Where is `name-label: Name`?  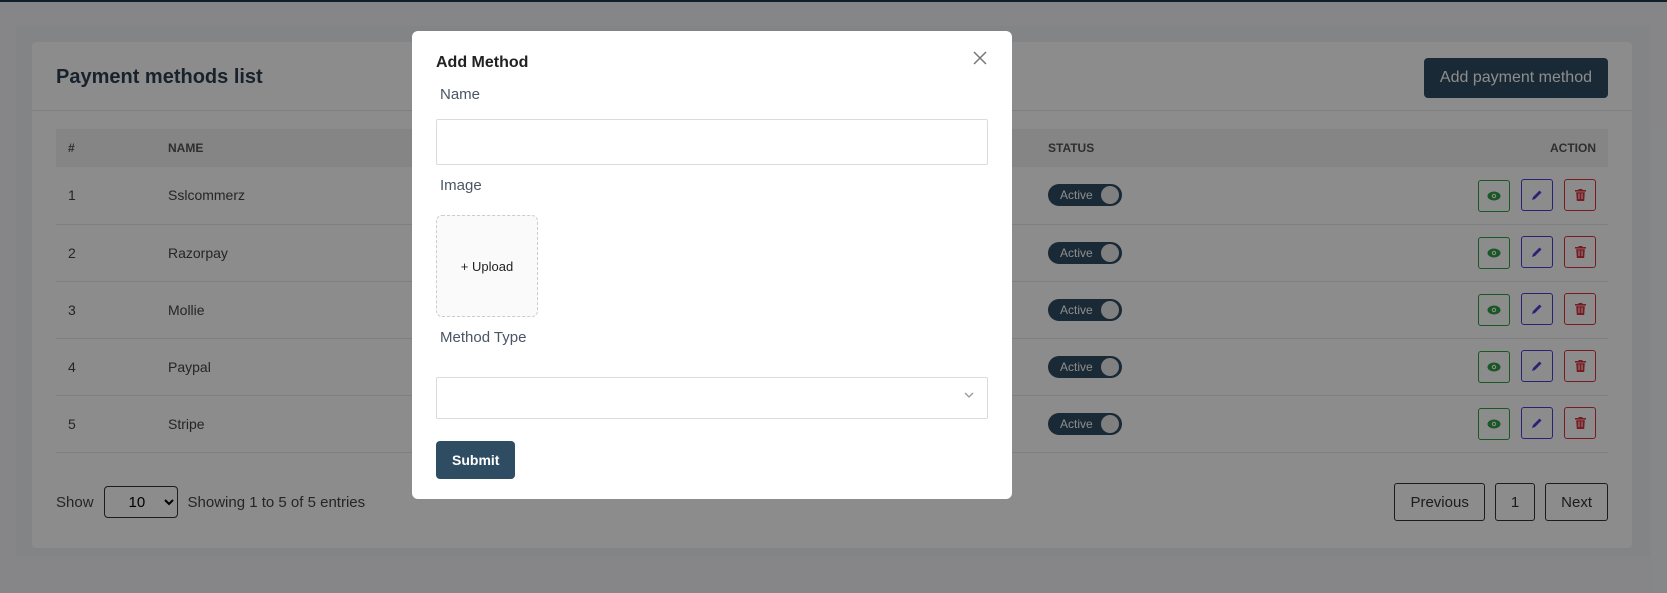
name-label: Name is located at coordinates (460, 94).